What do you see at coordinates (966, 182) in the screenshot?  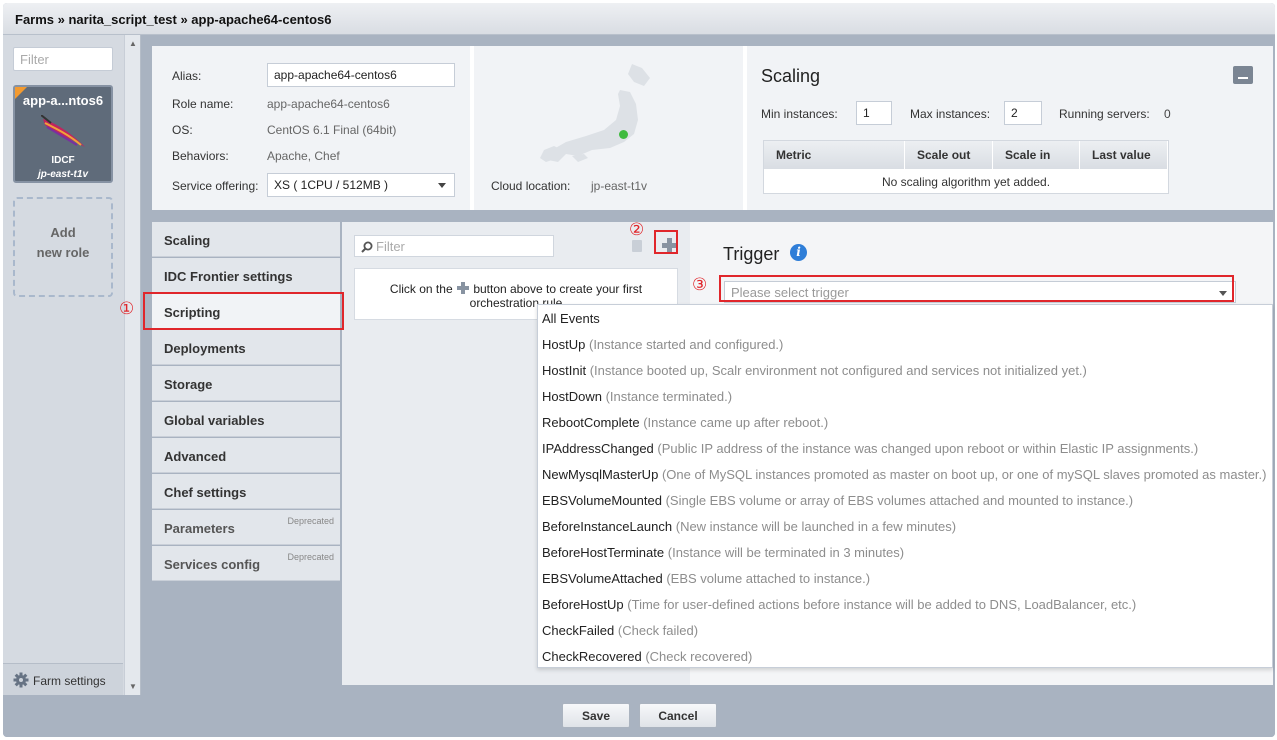 I see `empty-table-message: No scaling algorithm yet added.` at bounding box center [966, 182].